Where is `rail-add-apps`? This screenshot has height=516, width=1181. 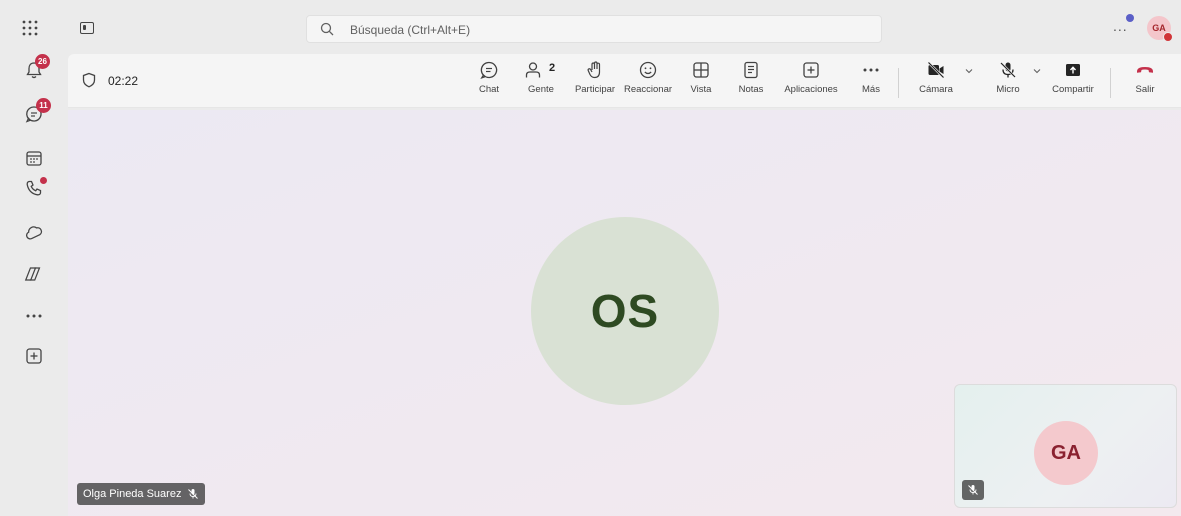 rail-add-apps is located at coordinates (34, 356).